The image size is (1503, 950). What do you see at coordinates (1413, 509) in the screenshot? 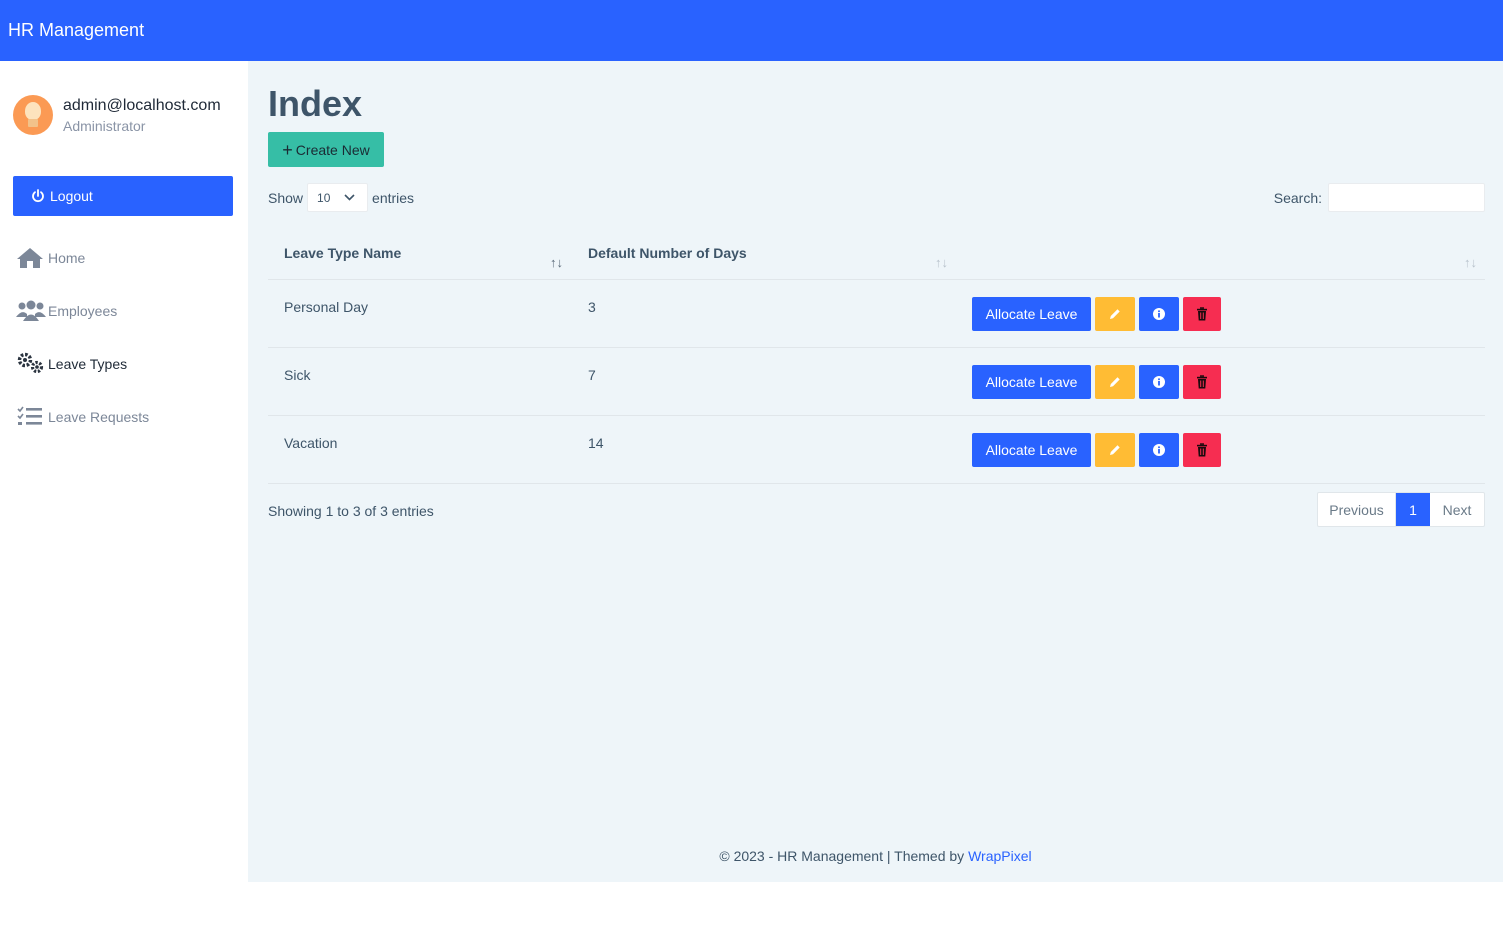
I see `page-1-button: 1` at bounding box center [1413, 509].